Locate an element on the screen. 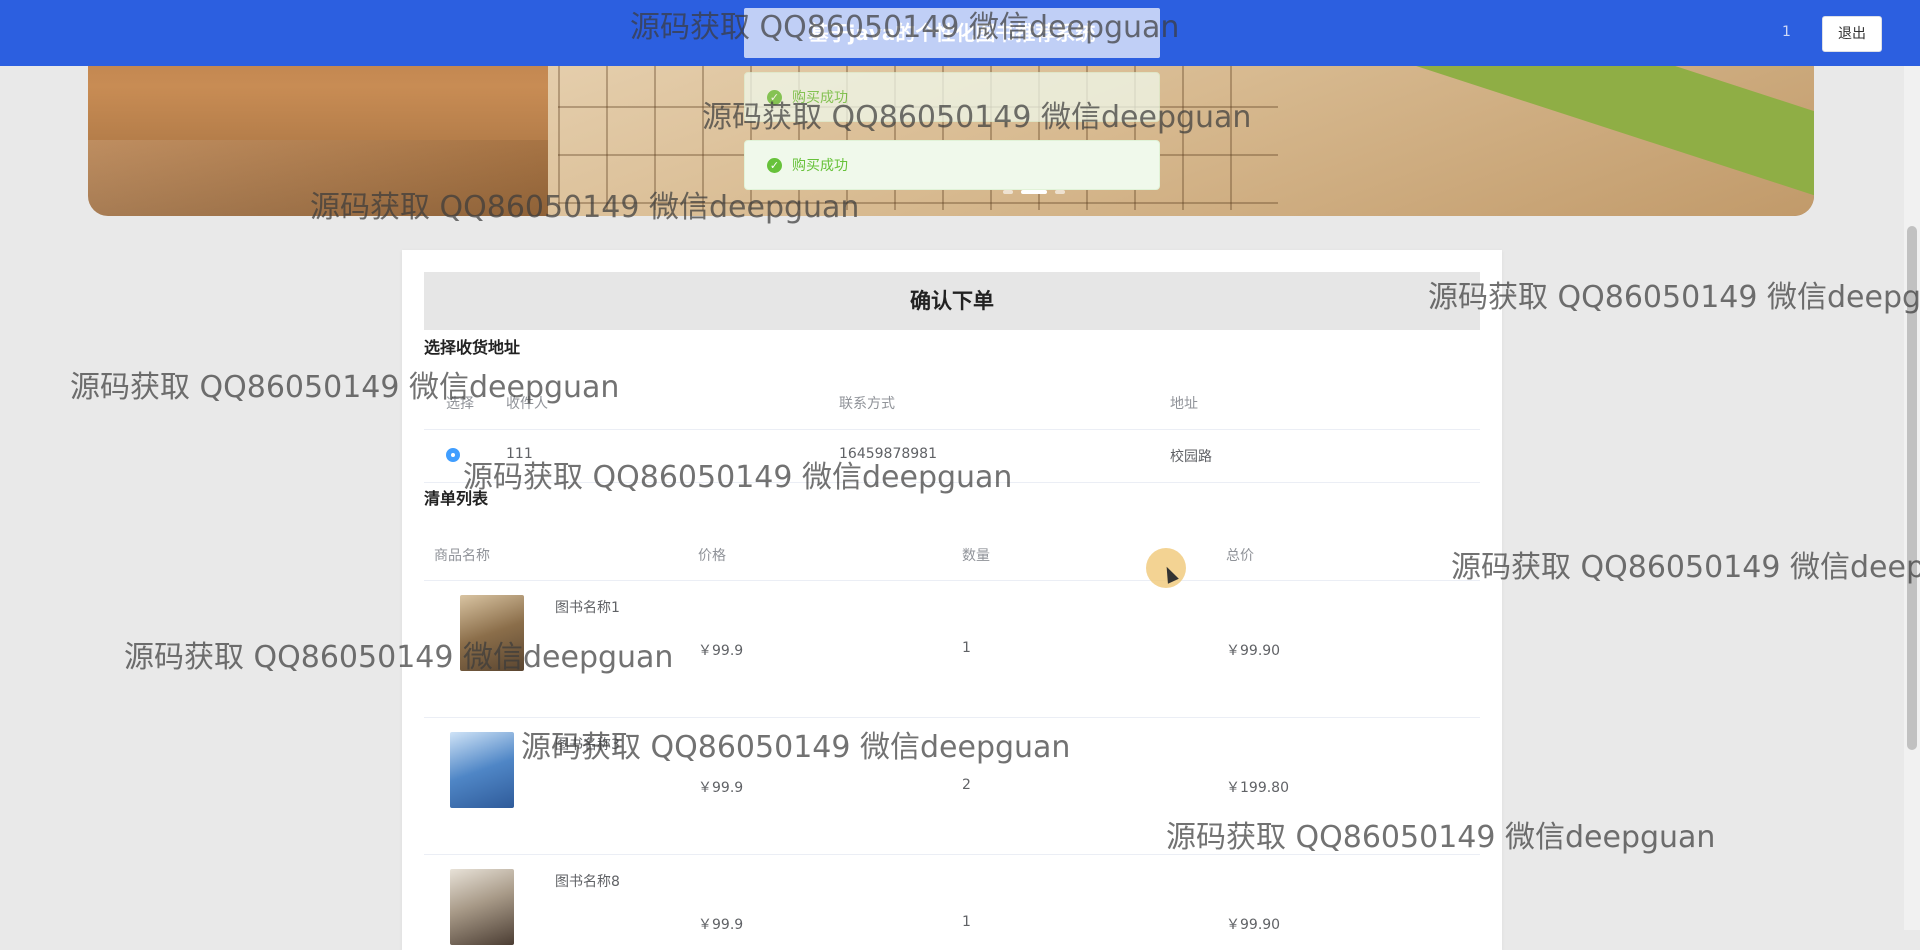 The height and width of the screenshot is (950, 1920). logout-button: 退出 is located at coordinates (1852, 34).